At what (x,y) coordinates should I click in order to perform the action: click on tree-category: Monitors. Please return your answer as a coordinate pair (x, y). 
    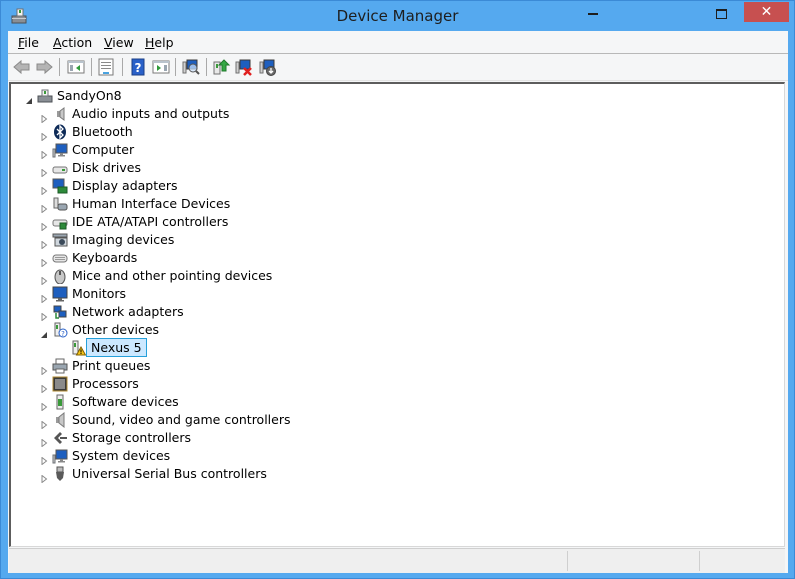
    Looking at the image, I should click on (405, 294).